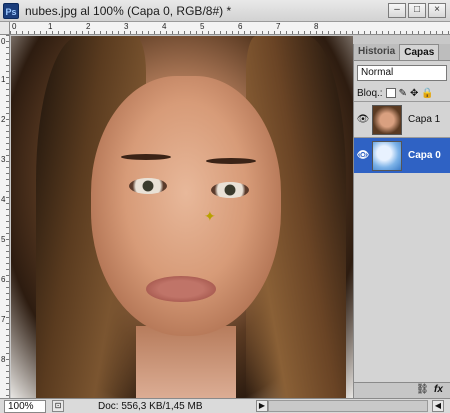 The height and width of the screenshot is (413, 450). What do you see at coordinates (58, 406) in the screenshot?
I see `status-menu-button: ⊡` at bounding box center [58, 406].